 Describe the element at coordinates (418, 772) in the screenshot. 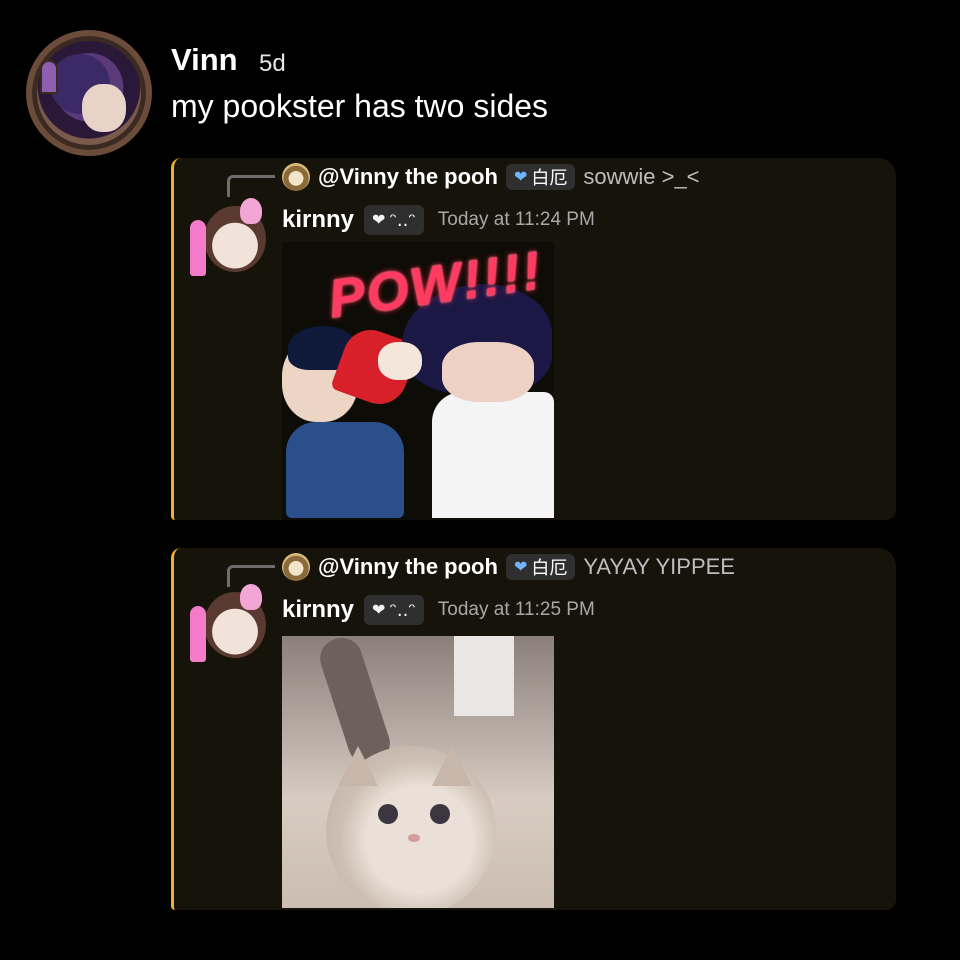

I see `cat-gif` at that location.